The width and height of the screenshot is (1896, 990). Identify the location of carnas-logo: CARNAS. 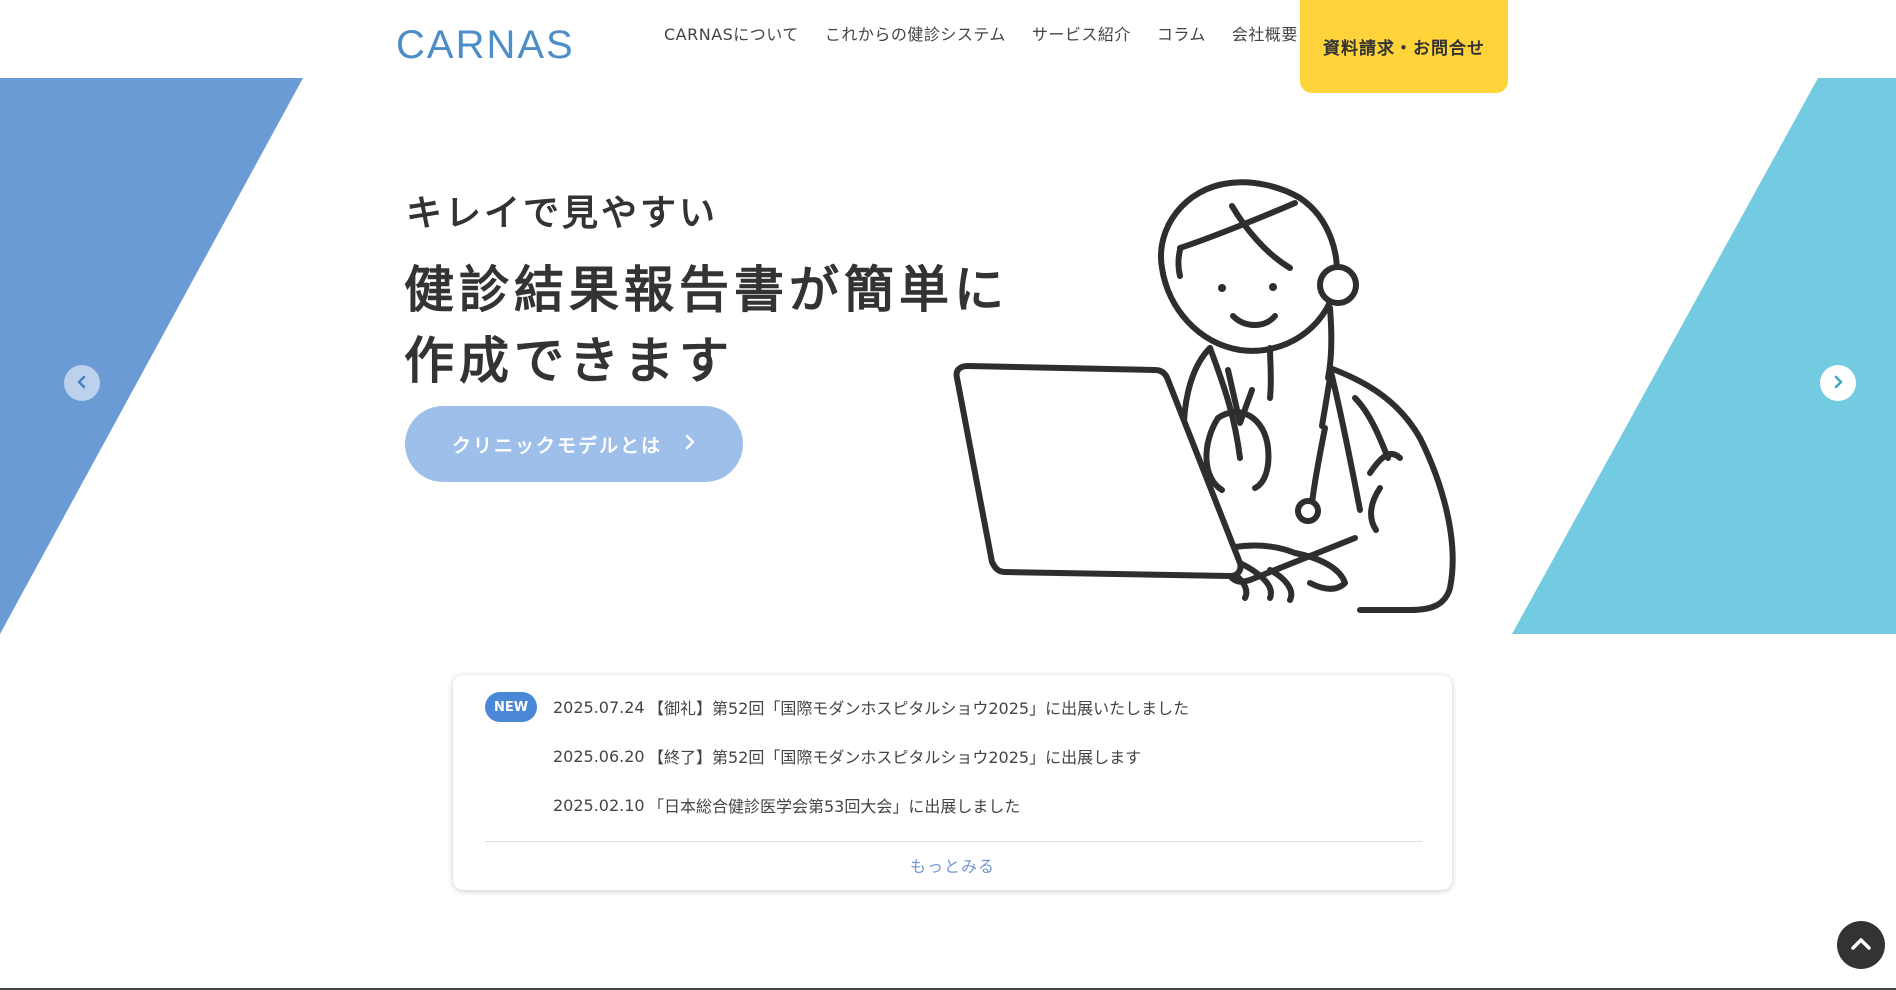
(501, 40).